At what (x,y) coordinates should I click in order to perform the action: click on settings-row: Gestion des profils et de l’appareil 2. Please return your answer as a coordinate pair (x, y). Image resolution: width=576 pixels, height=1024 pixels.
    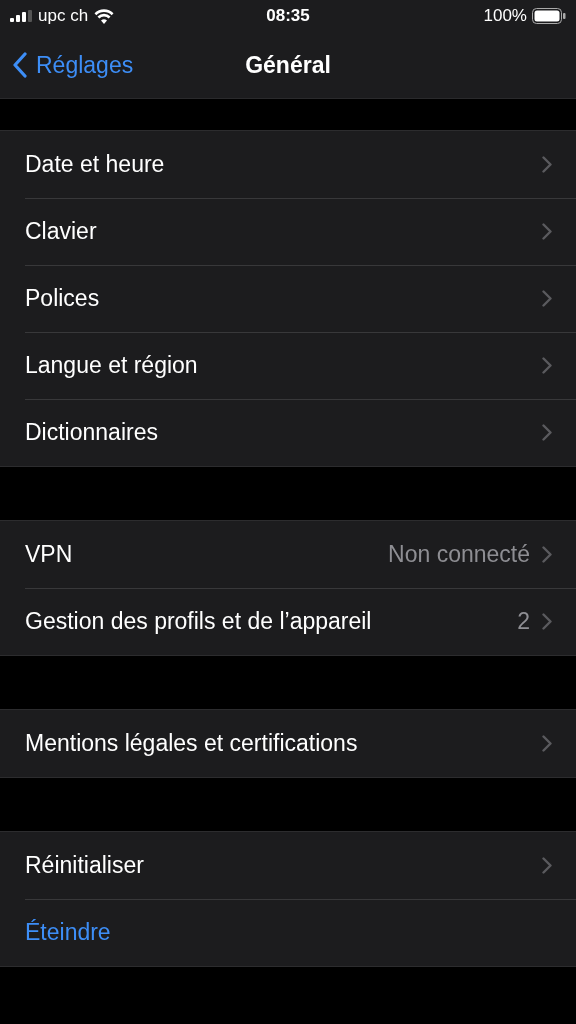
    Looking at the image, I should click on (288, 621).